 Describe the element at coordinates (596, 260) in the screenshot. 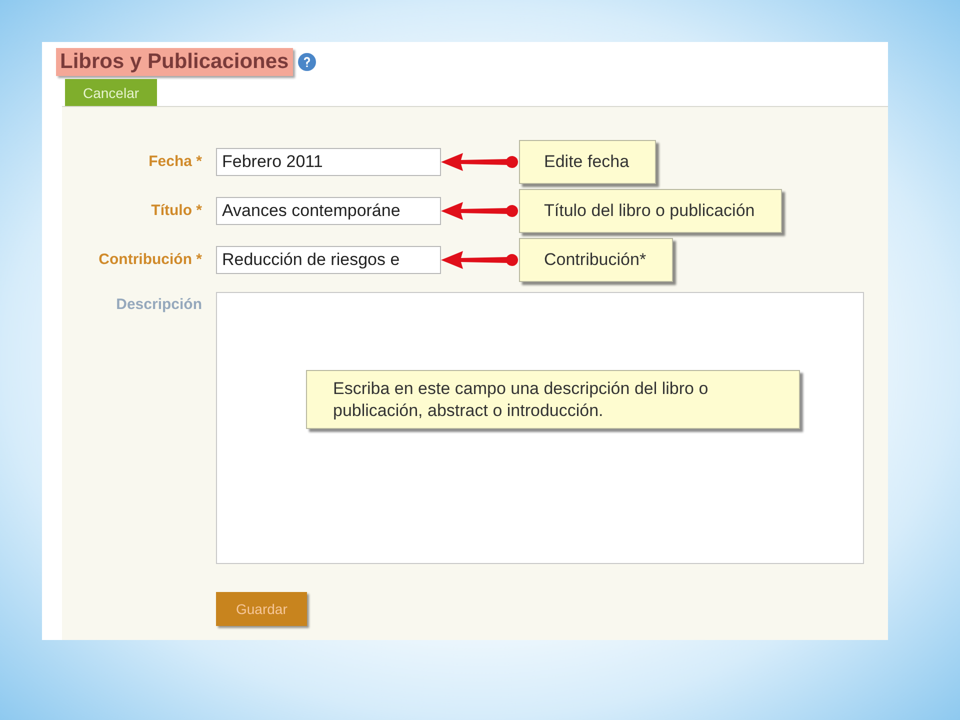

I see `callout: Contribución*` at that location.